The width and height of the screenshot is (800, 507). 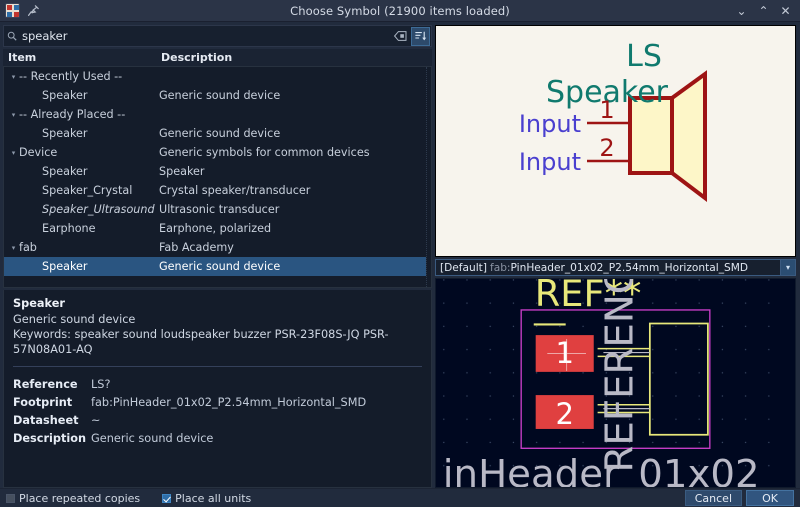 I want to click on footprint-pad2-label: 2, so click(x=564, y=414).